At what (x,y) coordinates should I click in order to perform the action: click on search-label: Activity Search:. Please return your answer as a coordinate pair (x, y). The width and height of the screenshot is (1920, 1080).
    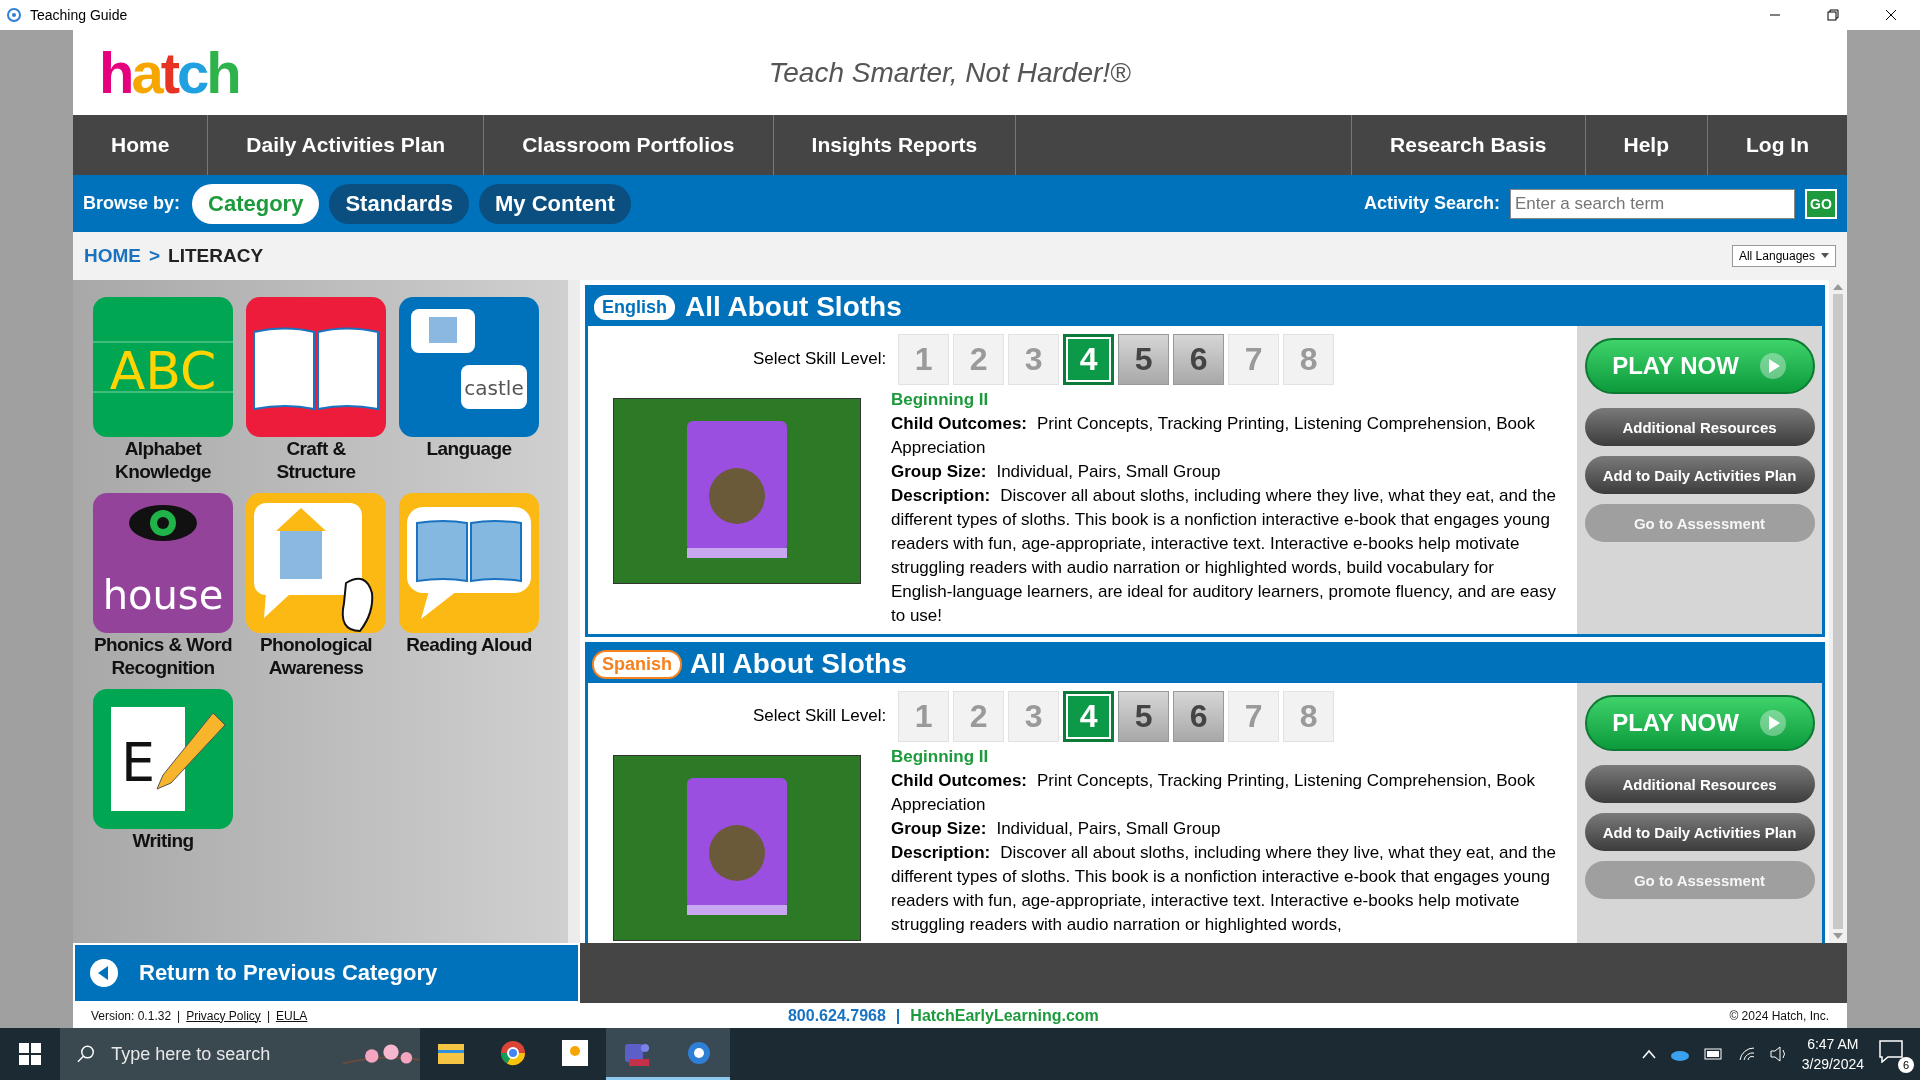
    Looking at the image, I should click on (1431, 203).